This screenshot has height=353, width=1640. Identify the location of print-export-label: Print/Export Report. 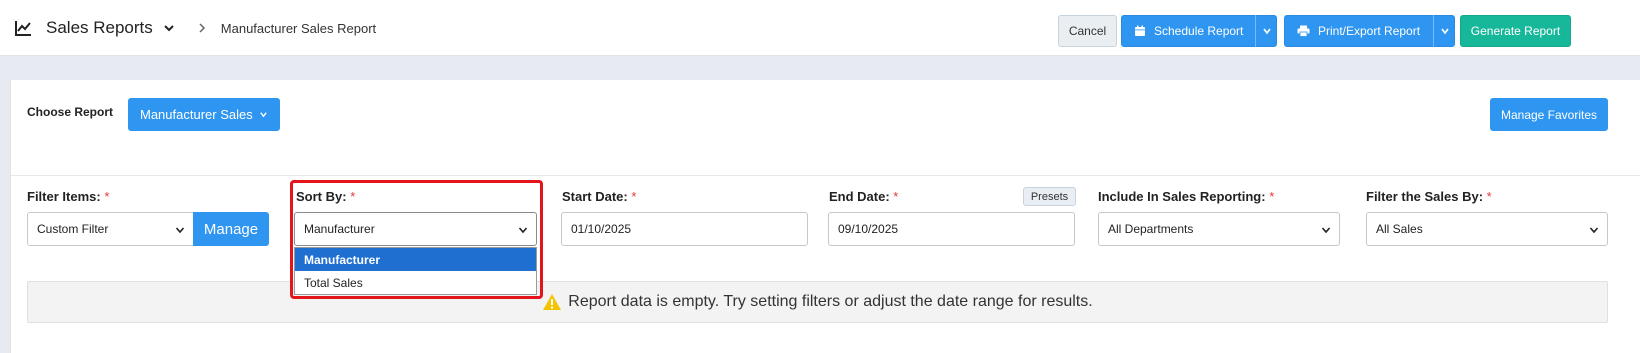
(1369, 31).